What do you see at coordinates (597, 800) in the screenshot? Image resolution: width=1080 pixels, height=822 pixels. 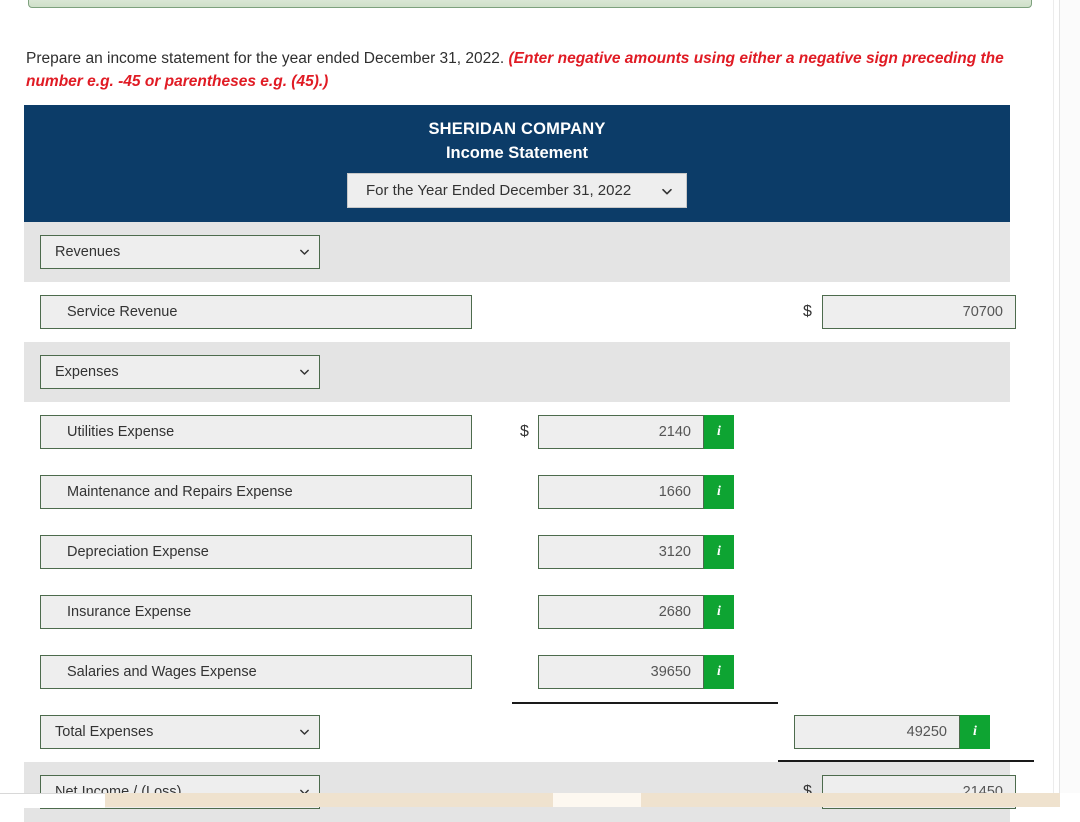 I see `strip-segment-center` at bounding box center [597, 800].